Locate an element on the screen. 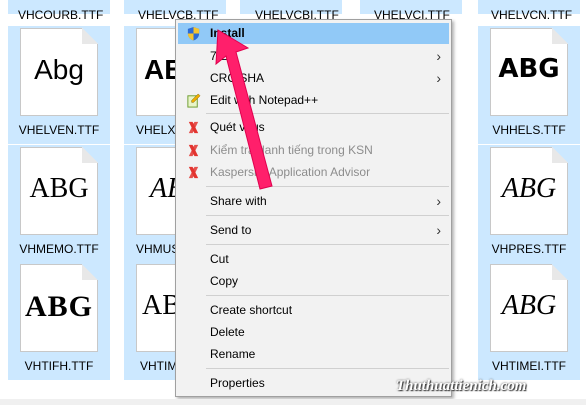 The width and height of the screenshot is (586, 405). font-sample: Abg is located at coordinates (59, 69).